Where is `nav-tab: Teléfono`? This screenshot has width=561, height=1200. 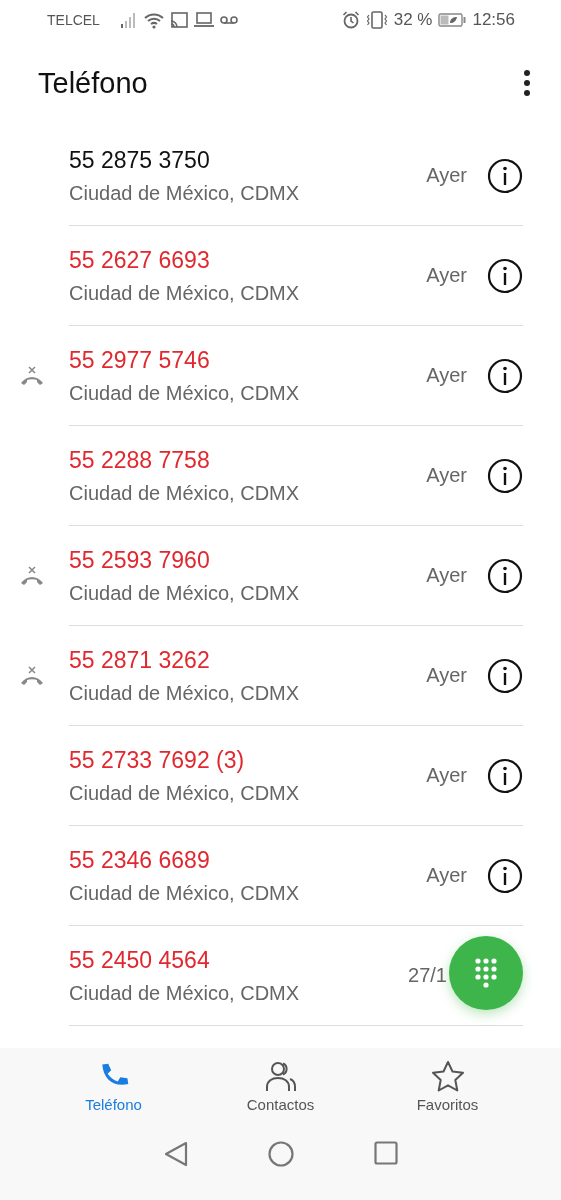
nav-tab: Teléfono is located at coordinates (113, 1086).